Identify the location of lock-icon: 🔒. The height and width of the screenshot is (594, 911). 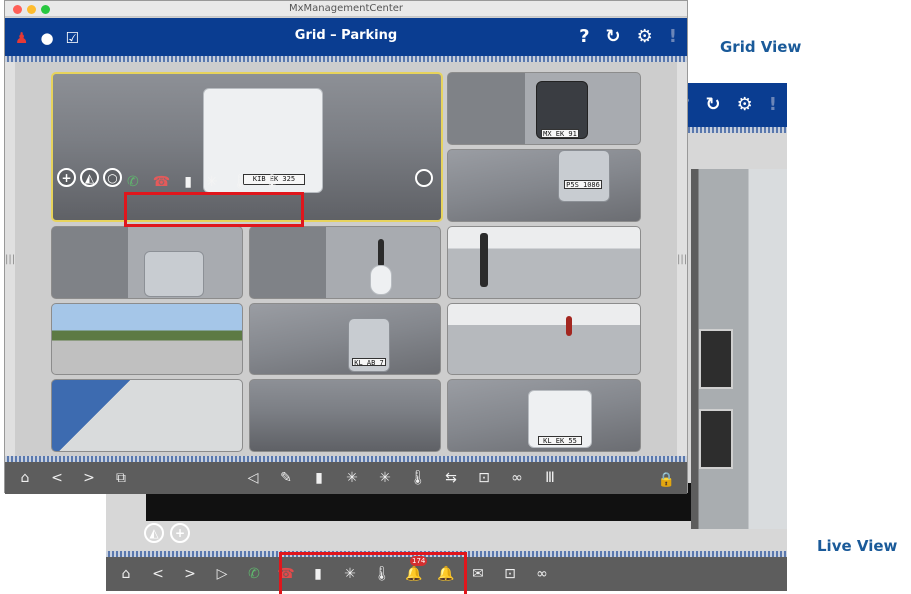
(666, 480).